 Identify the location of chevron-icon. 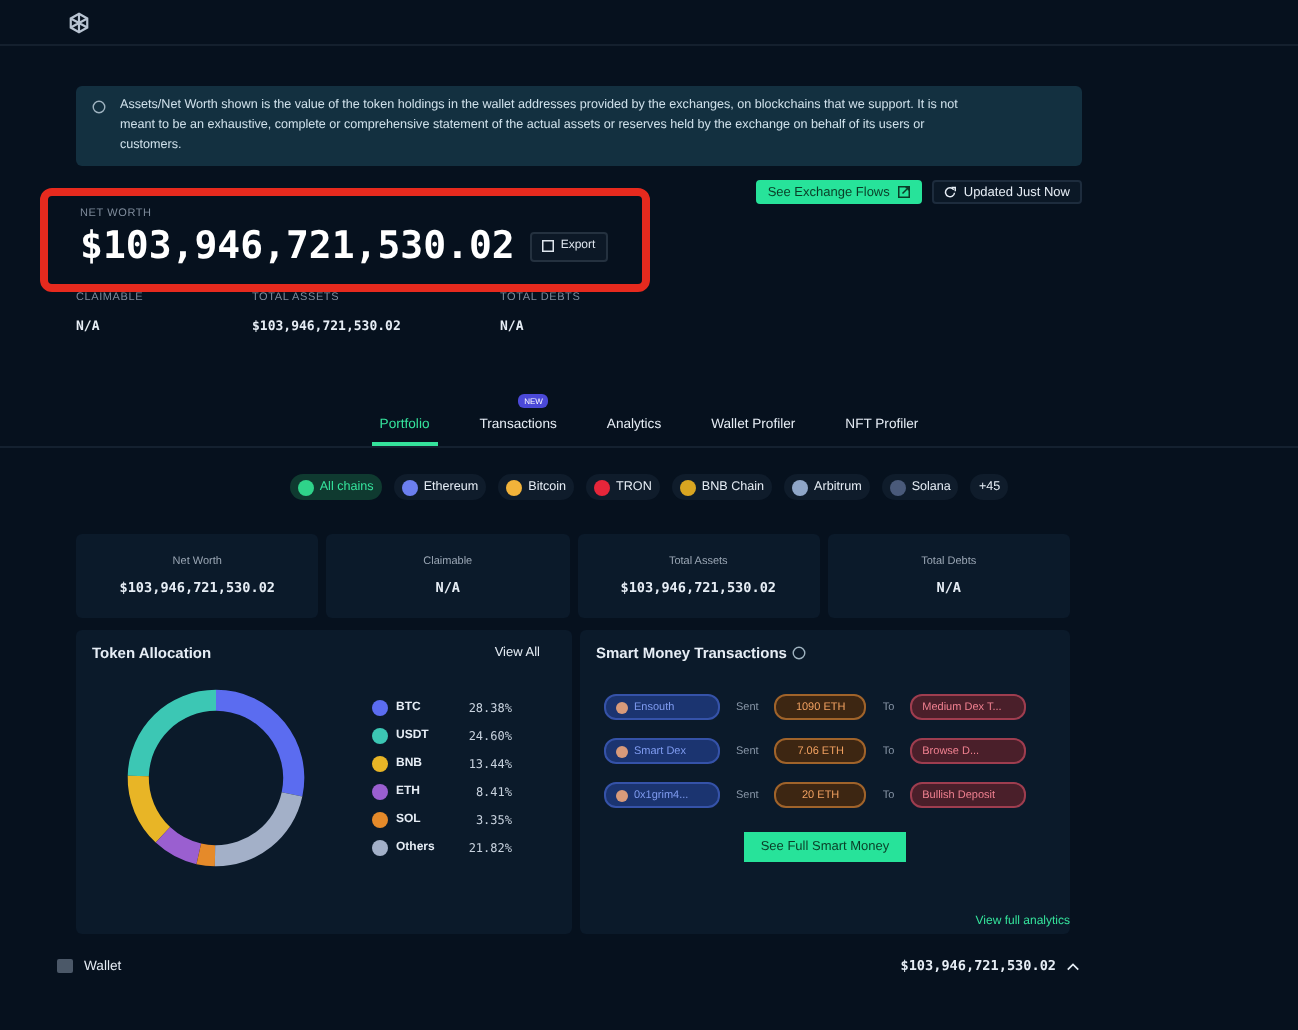
(1073, 966).